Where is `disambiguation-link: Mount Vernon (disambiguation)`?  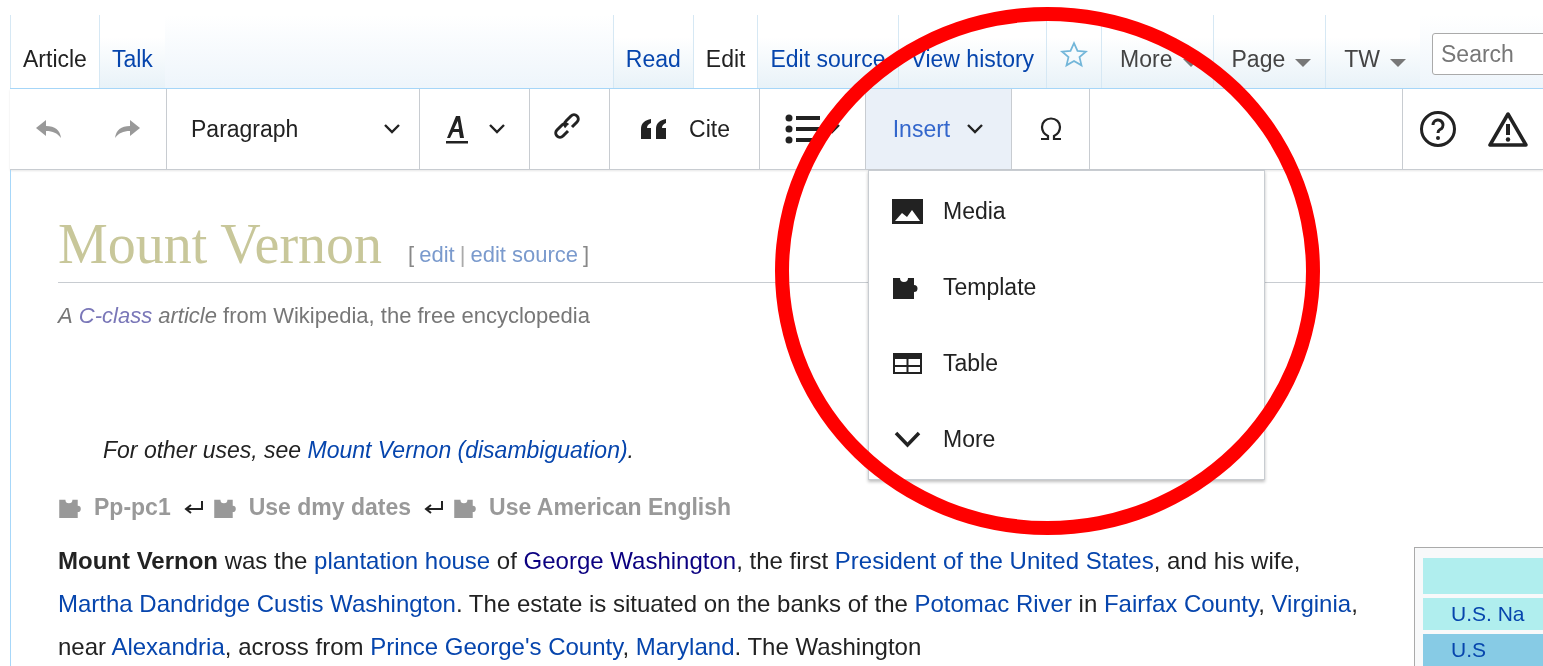
disambiguation-link: Mount Vernon (disambiguation) is located at coordinates (467, 450).